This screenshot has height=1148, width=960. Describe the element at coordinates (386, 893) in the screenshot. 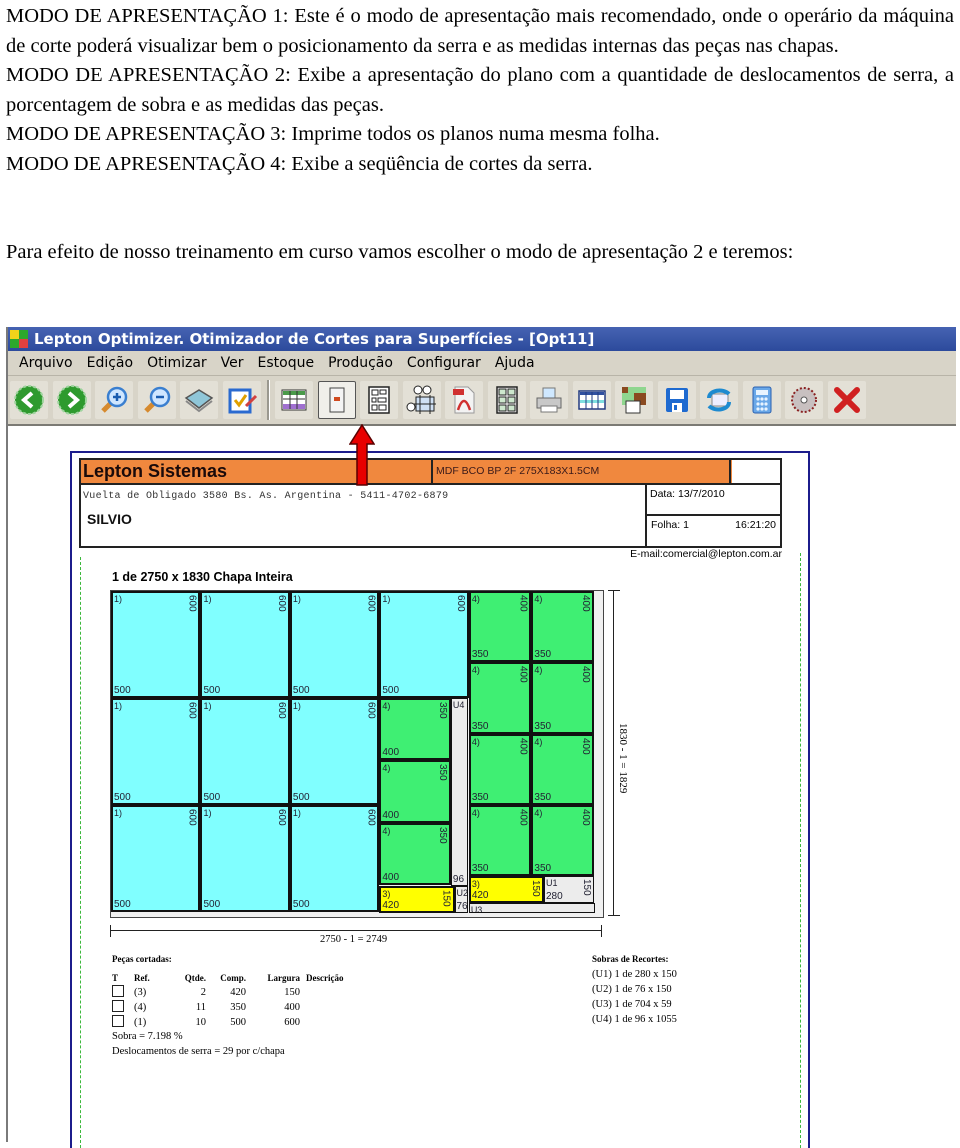

I see `piece-ref-label: 3)` at that location.